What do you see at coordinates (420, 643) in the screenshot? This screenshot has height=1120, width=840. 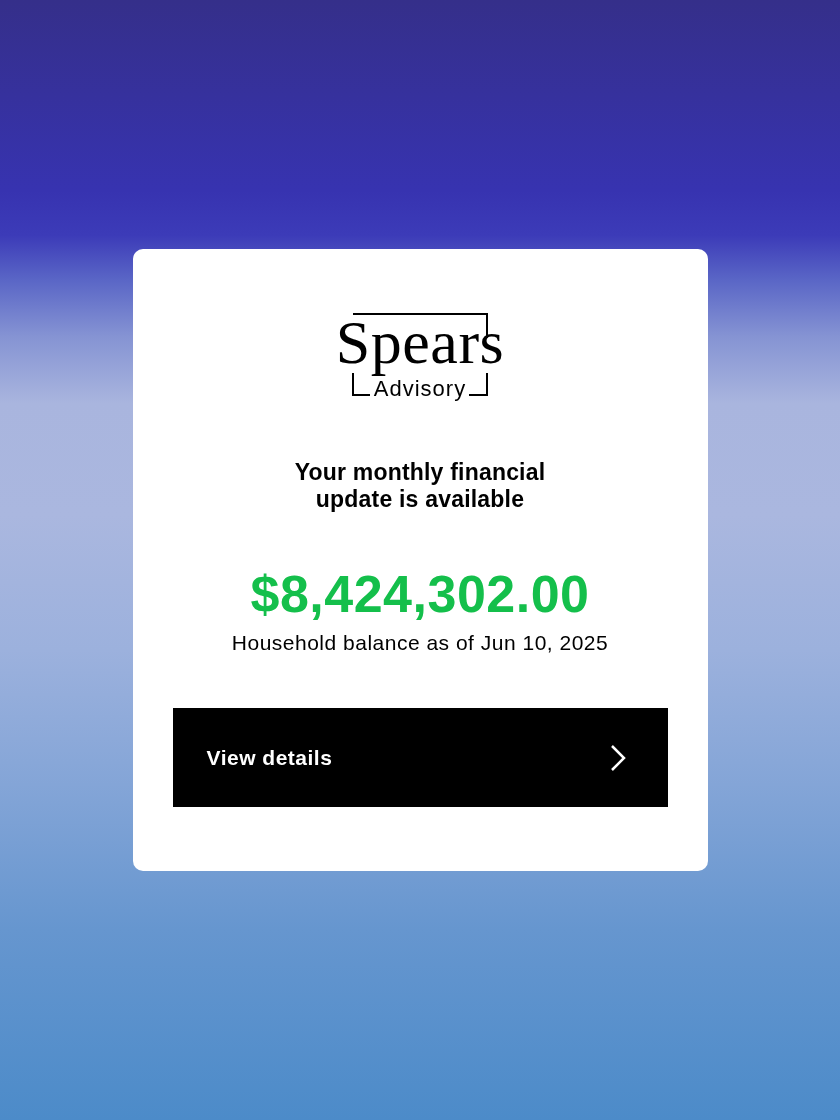 I see `balance-caption: Household balance as of Jun 10, 2025` at bounding box center [420, 643].